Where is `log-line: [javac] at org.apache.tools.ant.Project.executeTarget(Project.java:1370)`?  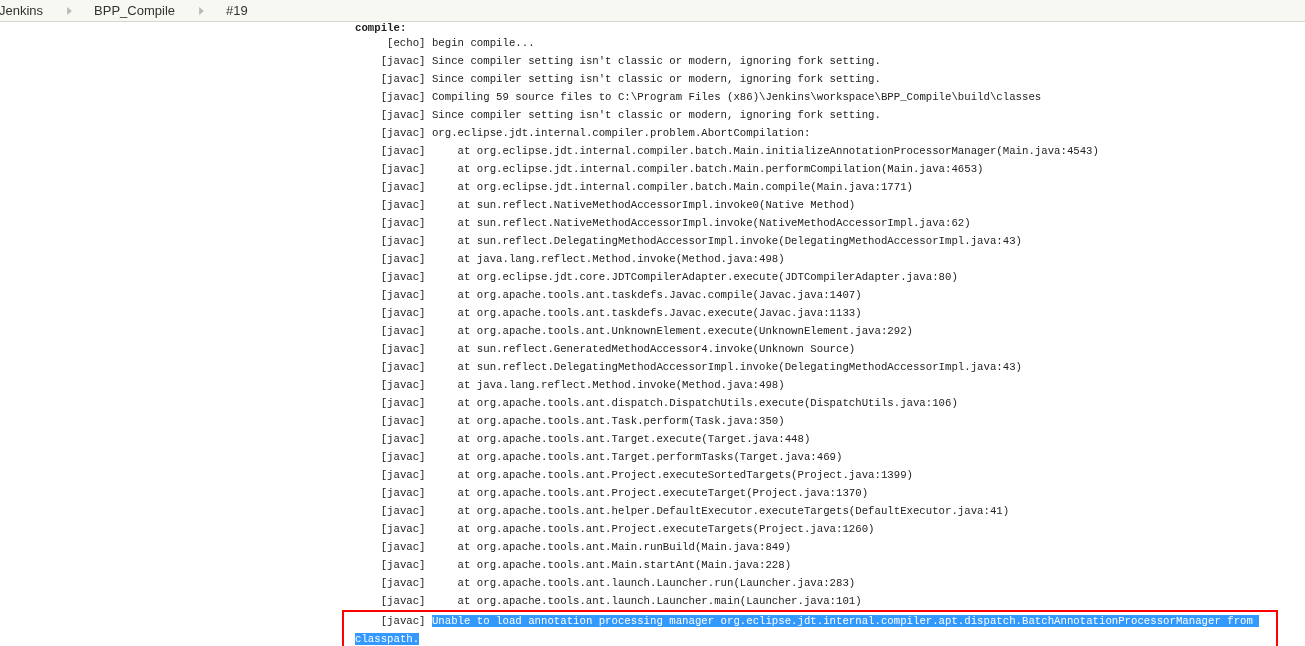
log-line: [javac] at org.apache.tools.ant.Project.executeTarget(Project.java:1370) is located at coordinates (624, 493).